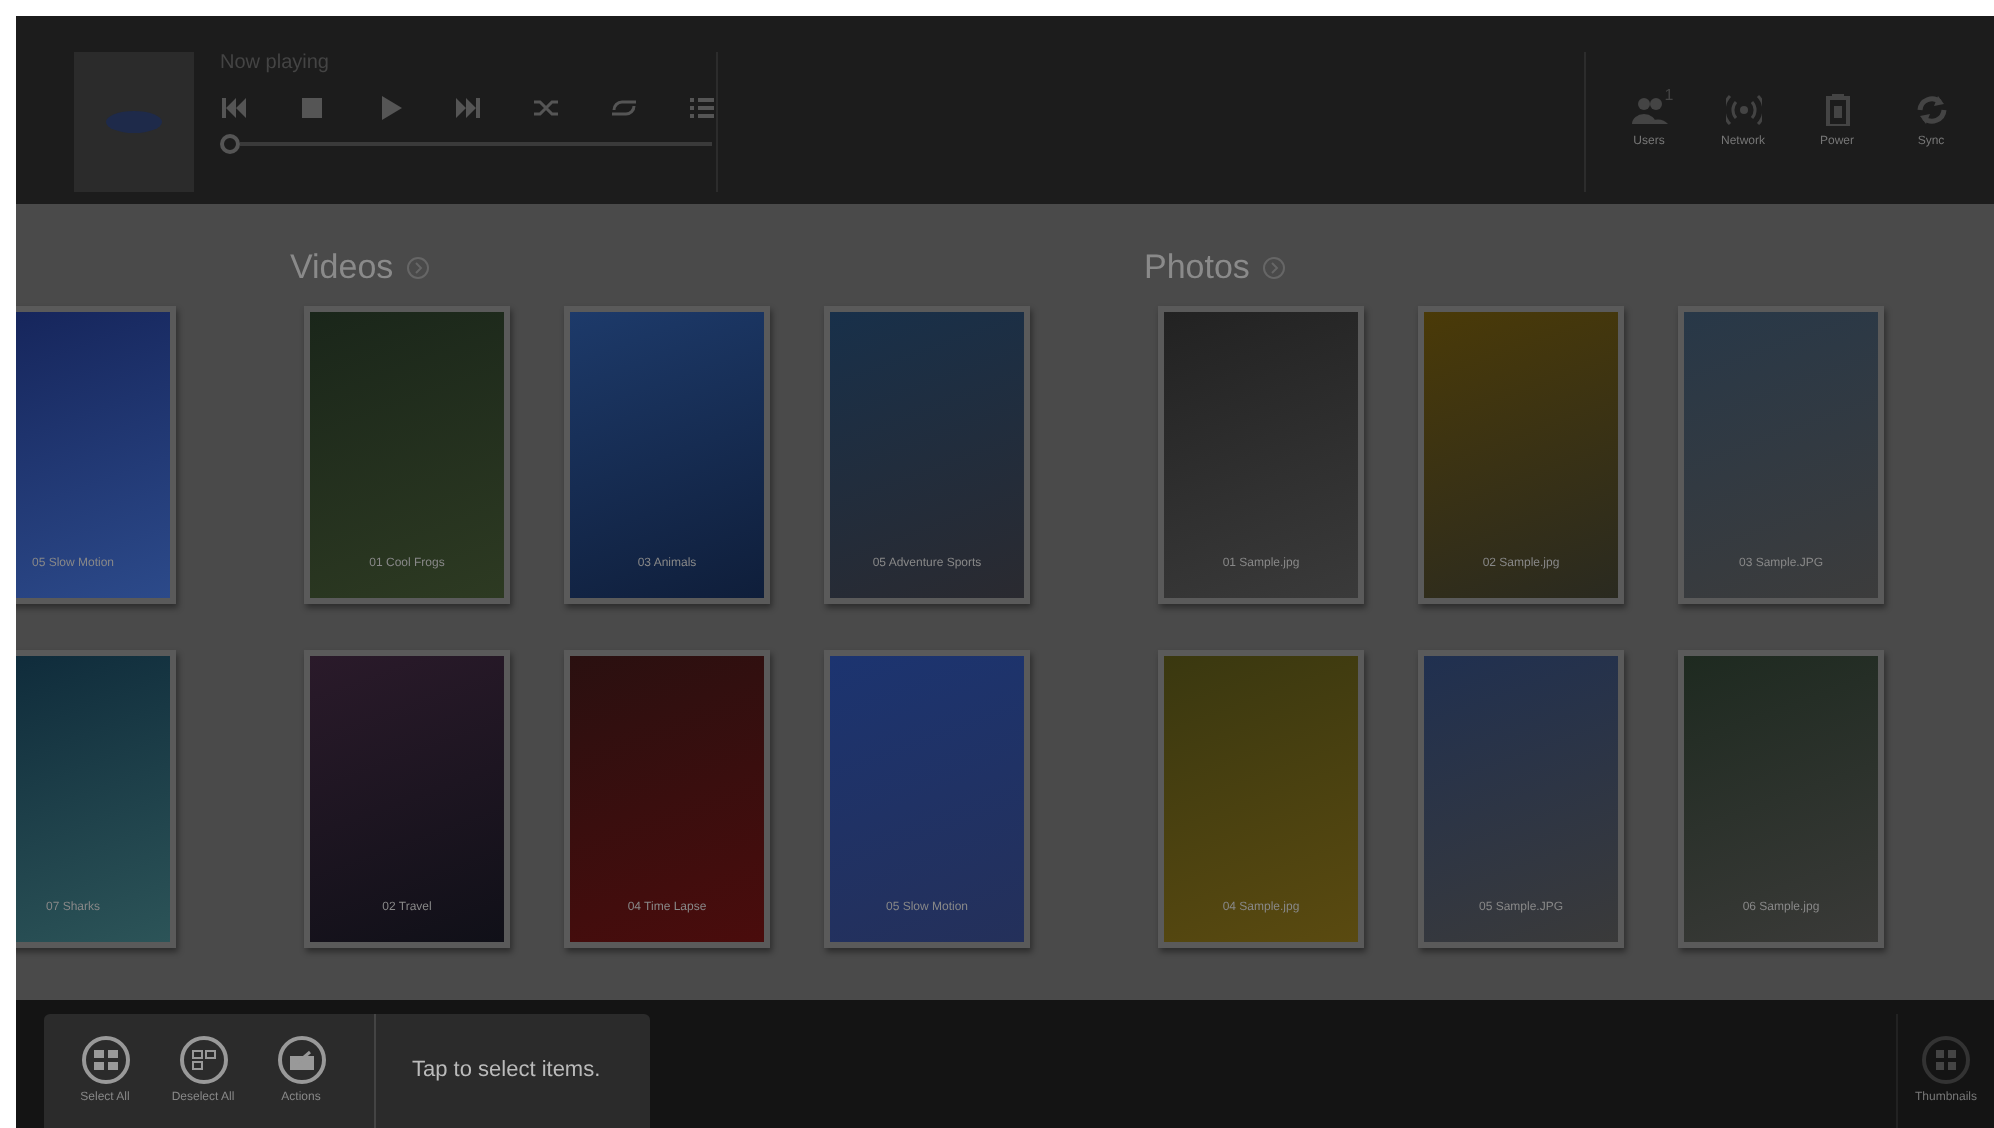 The image size is (1994, 1128). What do you see at coordinates (230, 144) in the screenshot?
I see `progress-thumb` at bounding box center [230, 144].